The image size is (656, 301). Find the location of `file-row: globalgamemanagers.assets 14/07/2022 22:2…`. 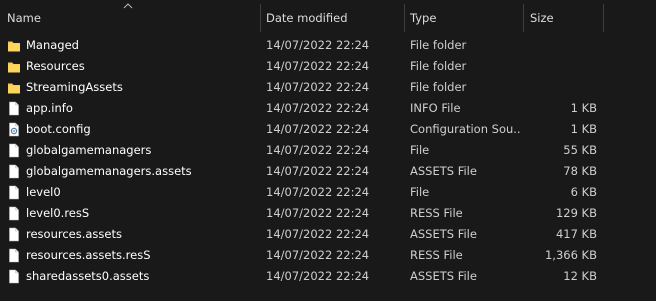

file-row: globalgamemanagers.assets 14/07/2022 22:2… is located at coordinates (328, 171).